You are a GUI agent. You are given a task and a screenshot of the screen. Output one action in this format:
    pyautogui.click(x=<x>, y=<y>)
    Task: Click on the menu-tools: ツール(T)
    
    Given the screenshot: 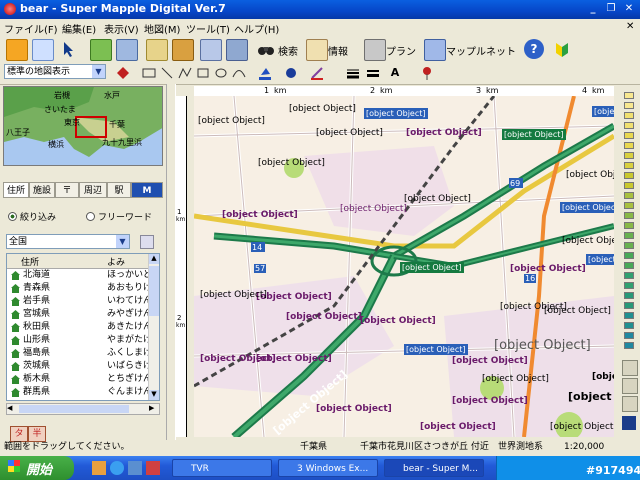 What is the action you would take?
    pyautogui.click(x=208, y=28)
    